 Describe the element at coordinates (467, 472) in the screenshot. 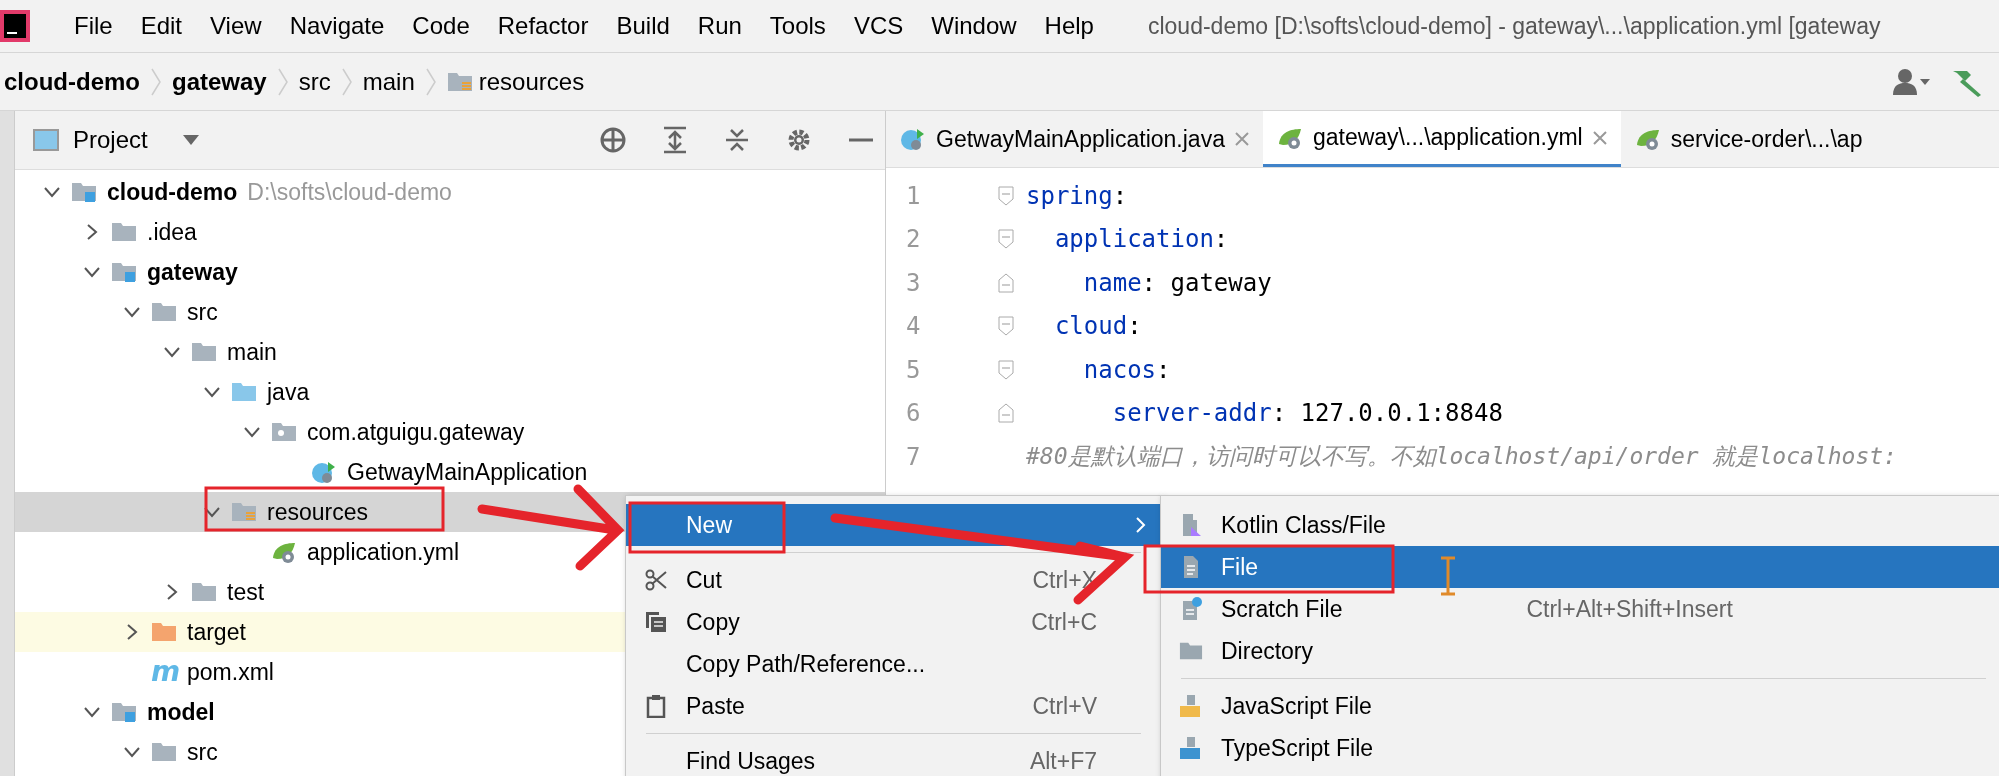

I see `tree-item: GetwayMainApplication` at that location.